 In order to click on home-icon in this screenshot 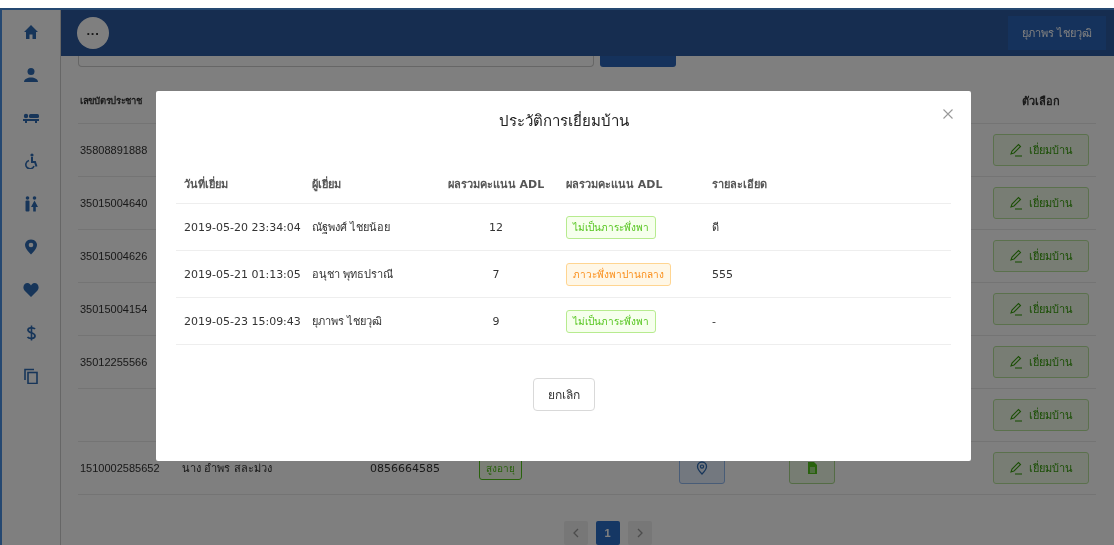, I will do `click(31, 32)`.